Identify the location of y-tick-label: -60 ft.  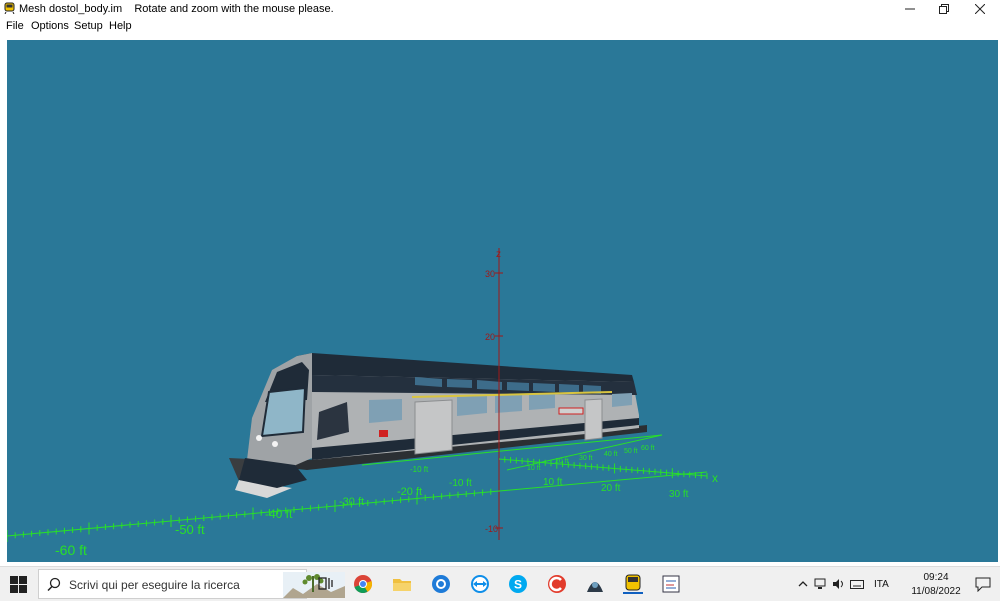
(71, 550).